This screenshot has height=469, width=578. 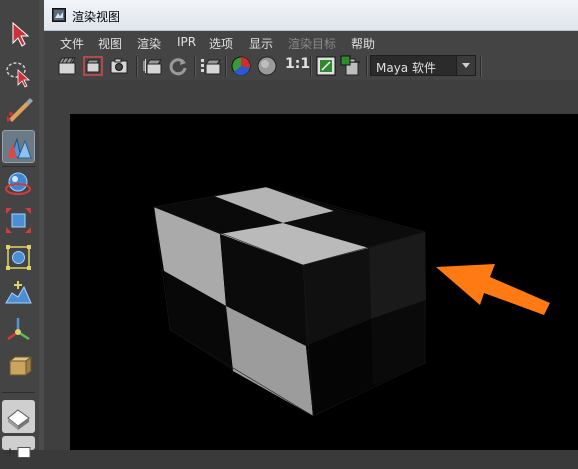 I want to click on real-size-label: 1:1, so click(x=297, y=64).